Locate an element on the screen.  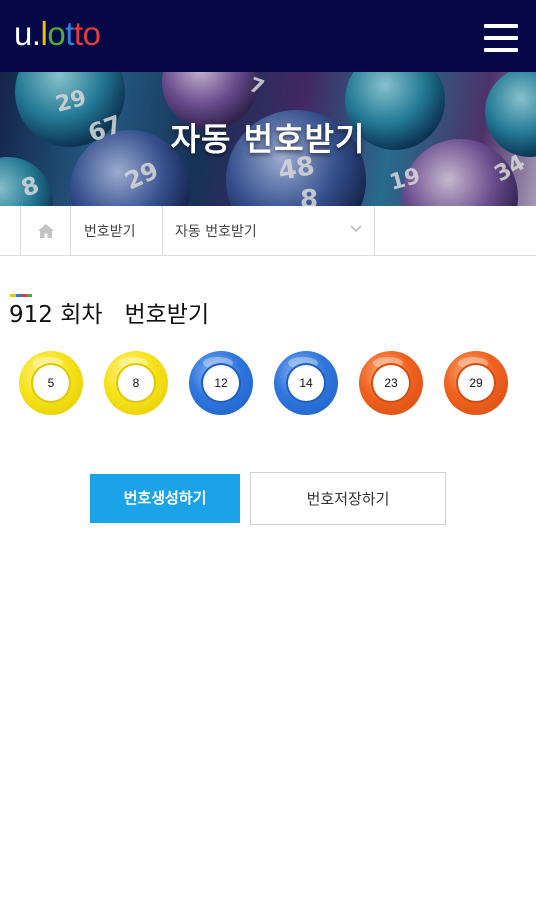
breadcrumb: 번호받기 자동 번호받기 is located at coordinates (268, 231).